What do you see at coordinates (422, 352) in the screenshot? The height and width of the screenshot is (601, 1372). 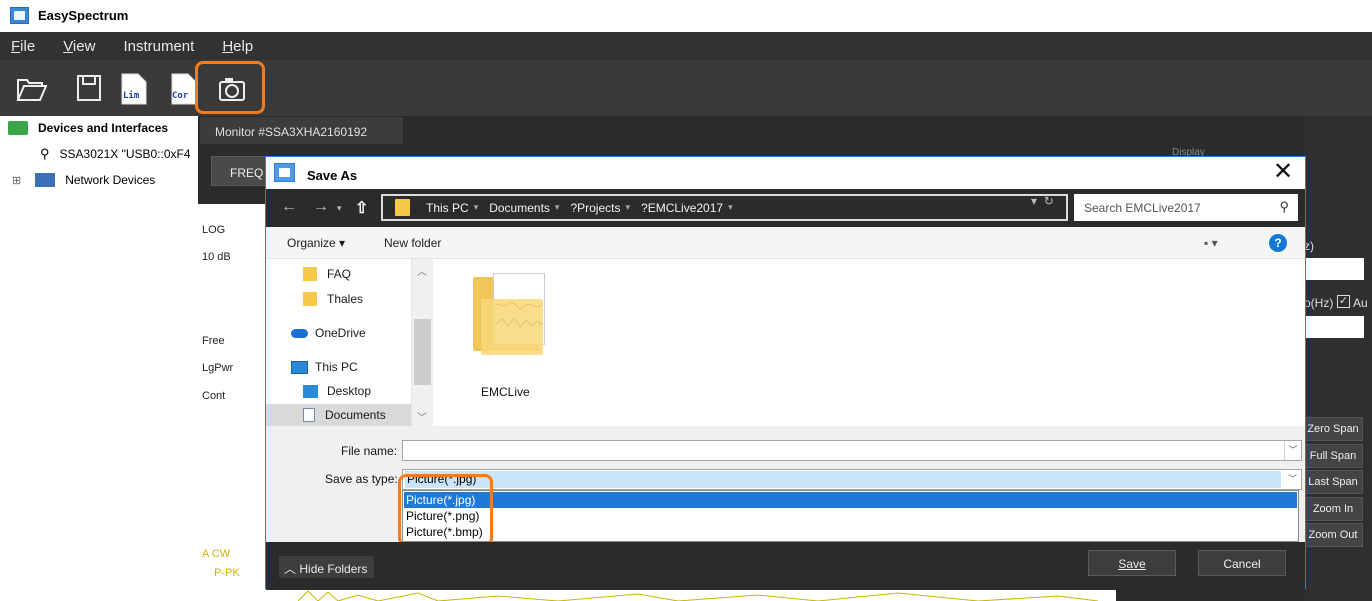 I see `scroll-thumb` at bounding box center [422, 352].